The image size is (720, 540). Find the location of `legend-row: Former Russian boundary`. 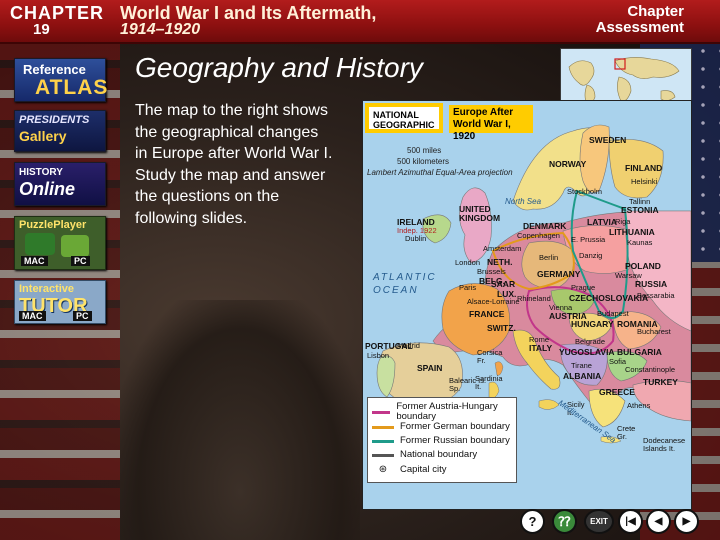

legend-row: Former Russian boundary is located at coordinates (441, 441).